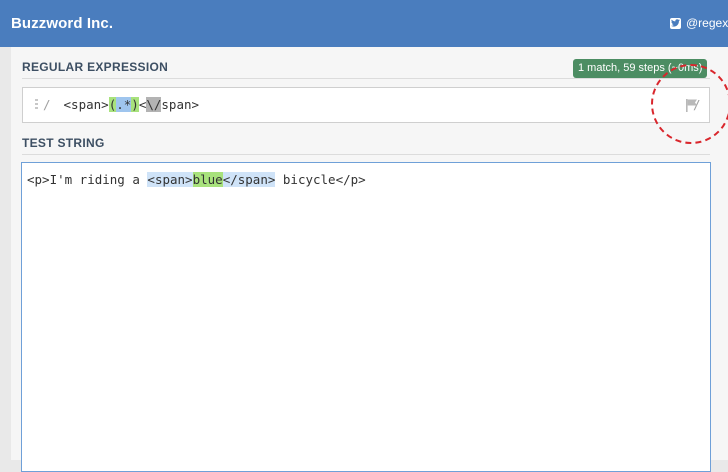  Describe the element at coordinates (675, 23) in the screenshot. I see `twitter-icon` at that location.